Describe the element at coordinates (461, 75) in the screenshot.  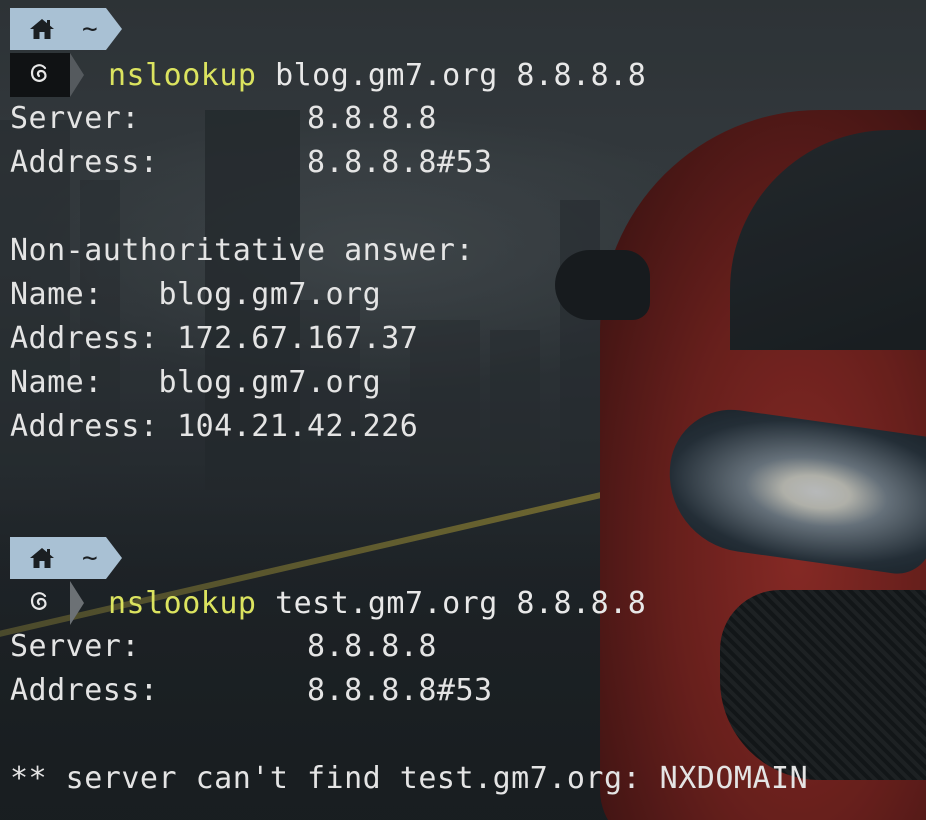
I see `command-args: blog.gm7.org 8.8.8.8` at that location.